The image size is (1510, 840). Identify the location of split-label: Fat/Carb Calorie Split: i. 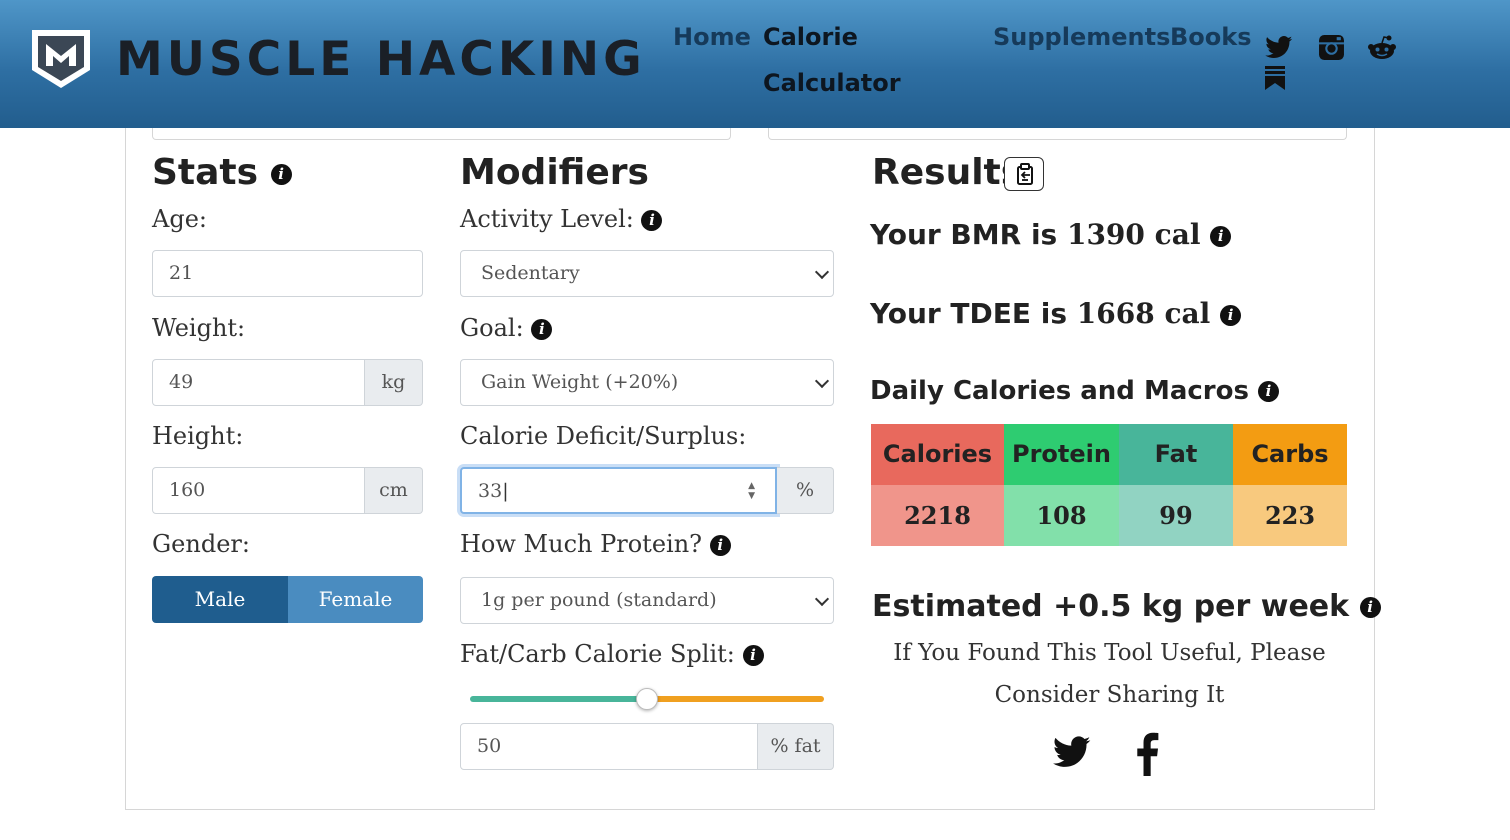
(612, 654).